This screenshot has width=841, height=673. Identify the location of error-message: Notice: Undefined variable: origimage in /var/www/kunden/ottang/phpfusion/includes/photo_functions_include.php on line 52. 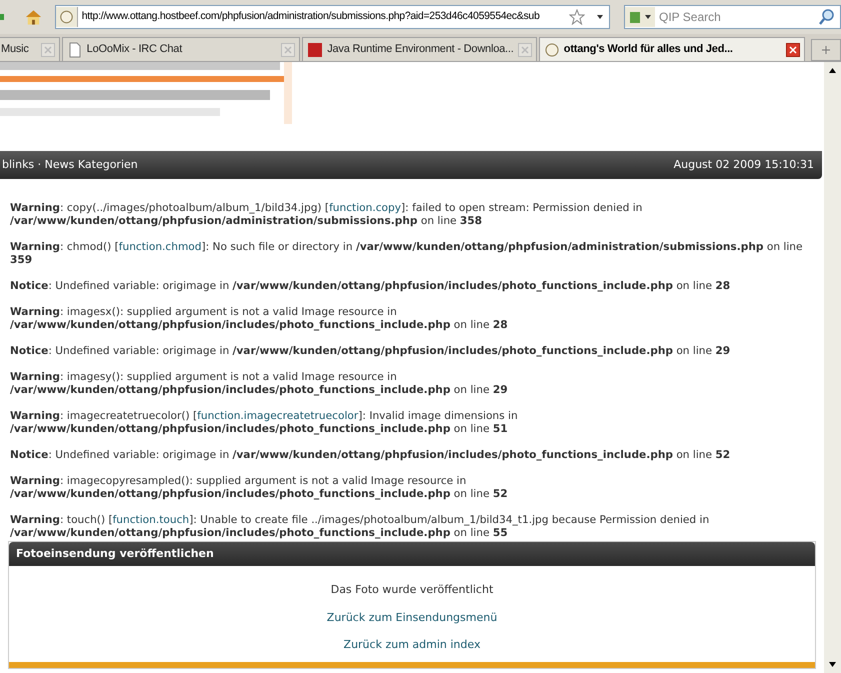
(371, 455).